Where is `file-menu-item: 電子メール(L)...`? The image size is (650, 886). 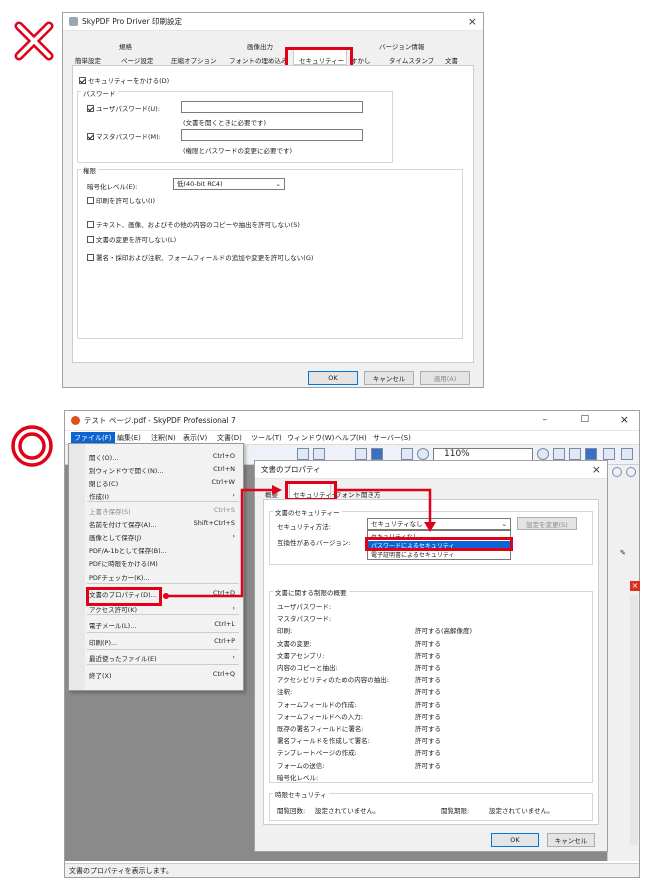
file-menu-item: 電子メール(L)... is located at coordinates (112, 625).